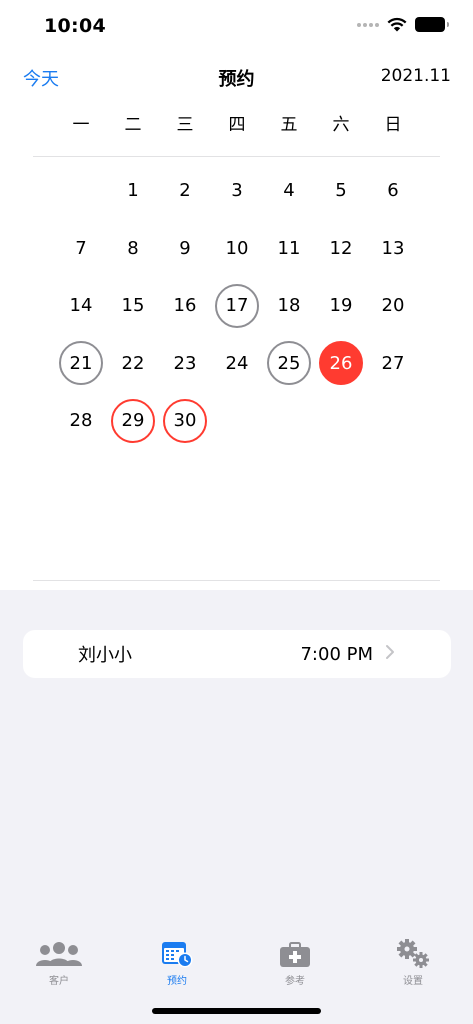 The image size is (473, 1024). Describe the element at coordinates (236, 78) in the screenshot. I see `nav-bar: 预约 今天 2021.11` at that location.